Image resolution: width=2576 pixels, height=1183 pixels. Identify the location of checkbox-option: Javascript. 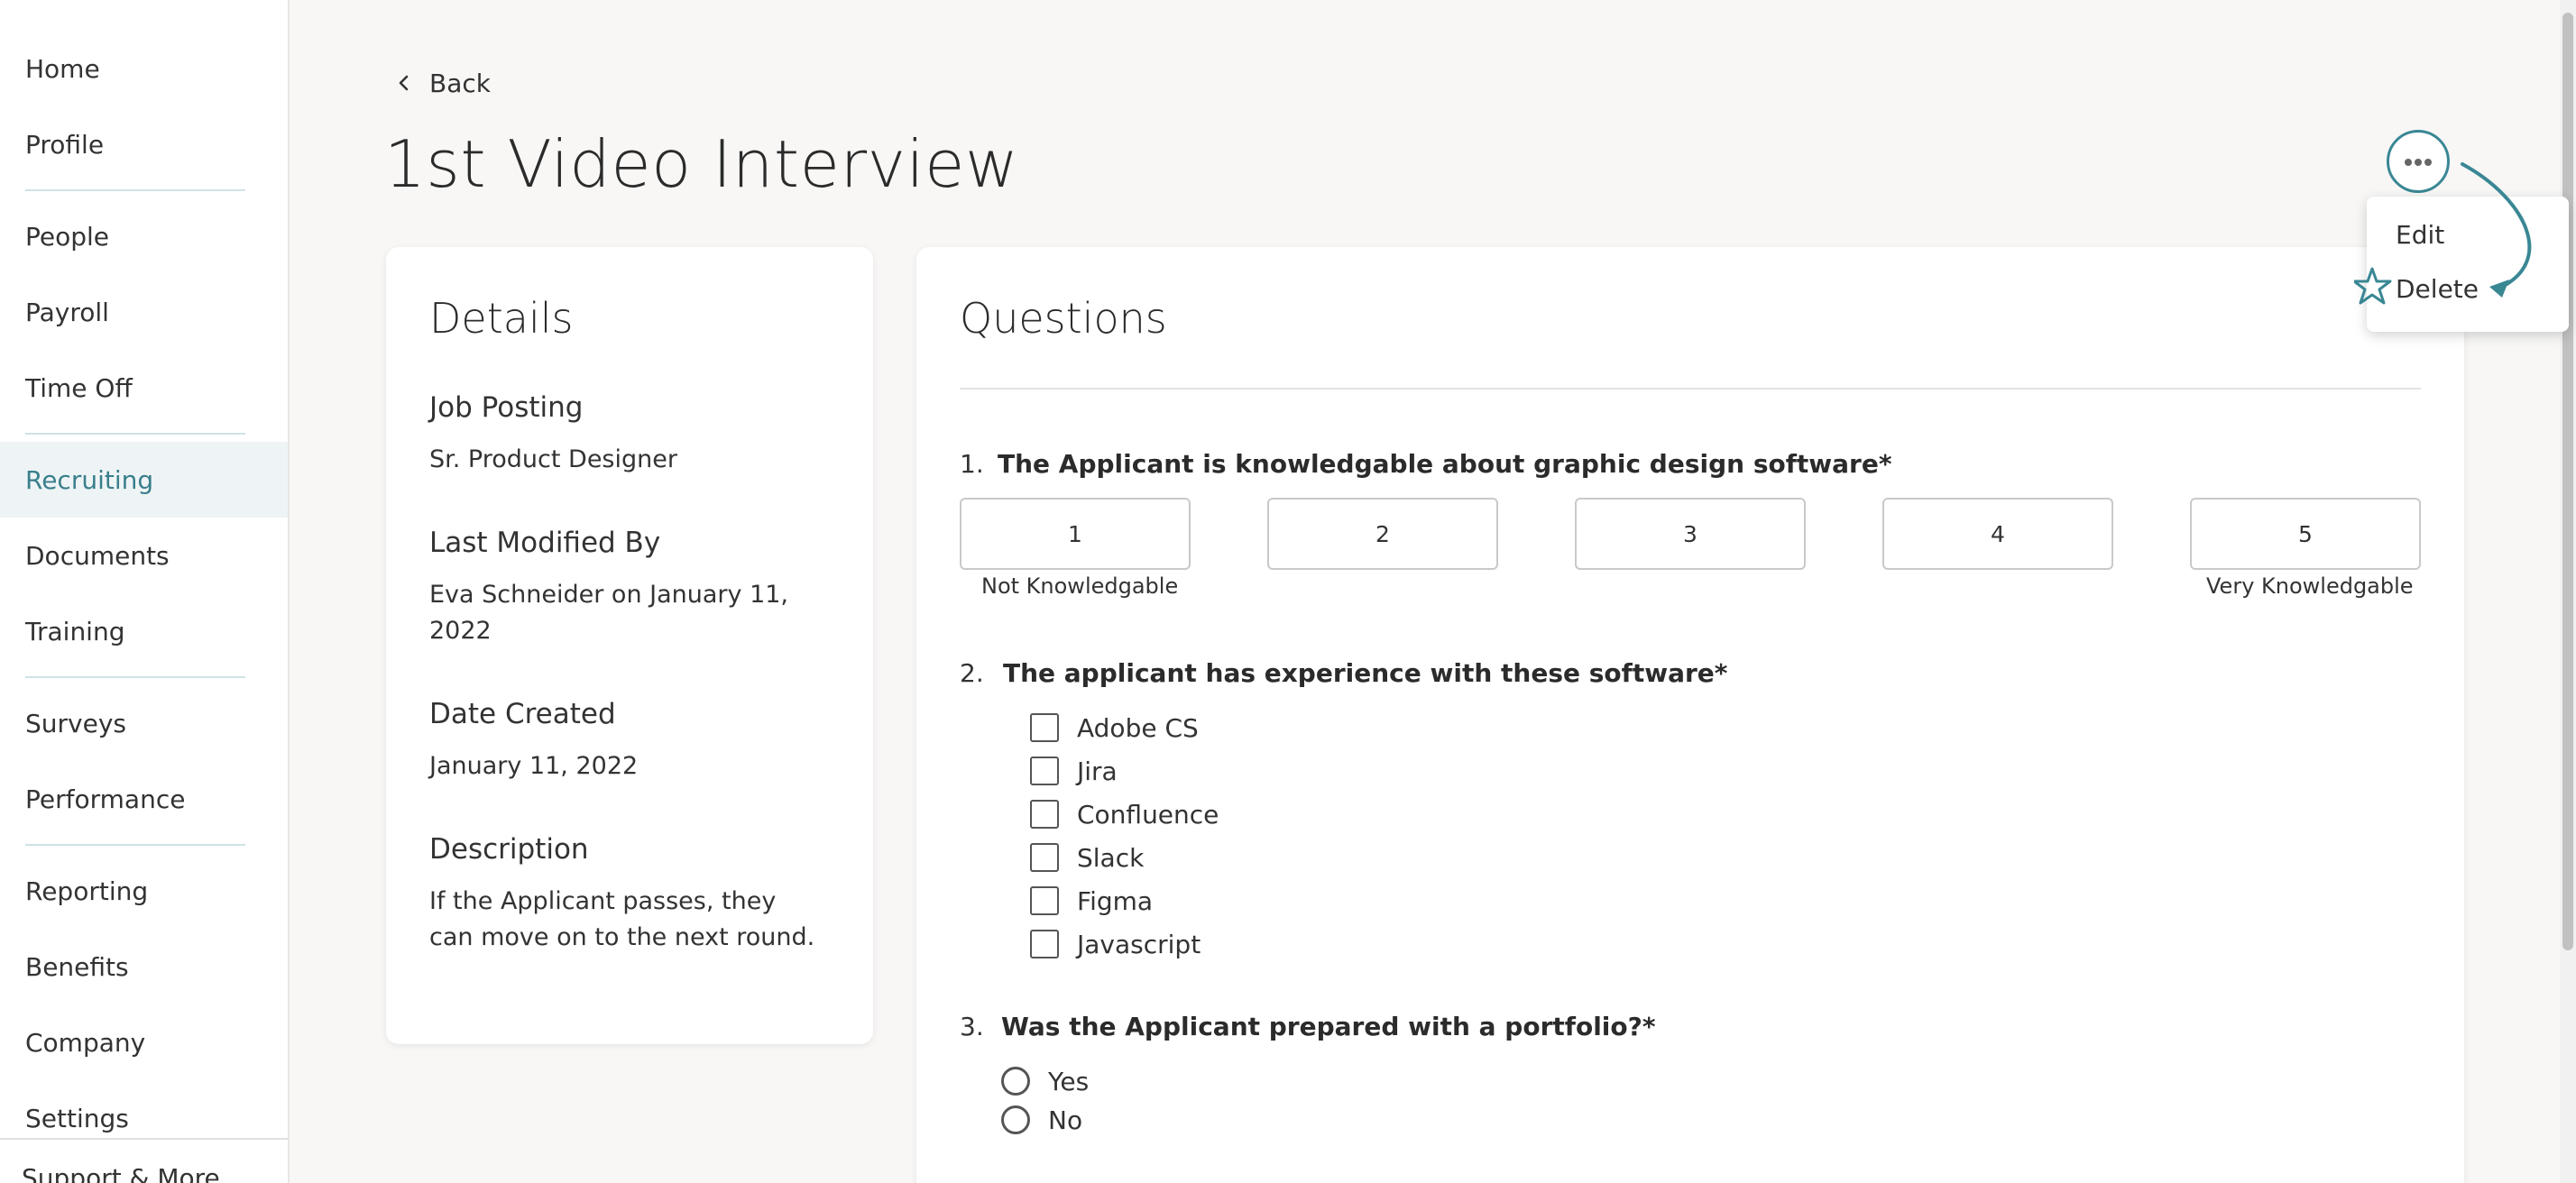
(1115, 944).